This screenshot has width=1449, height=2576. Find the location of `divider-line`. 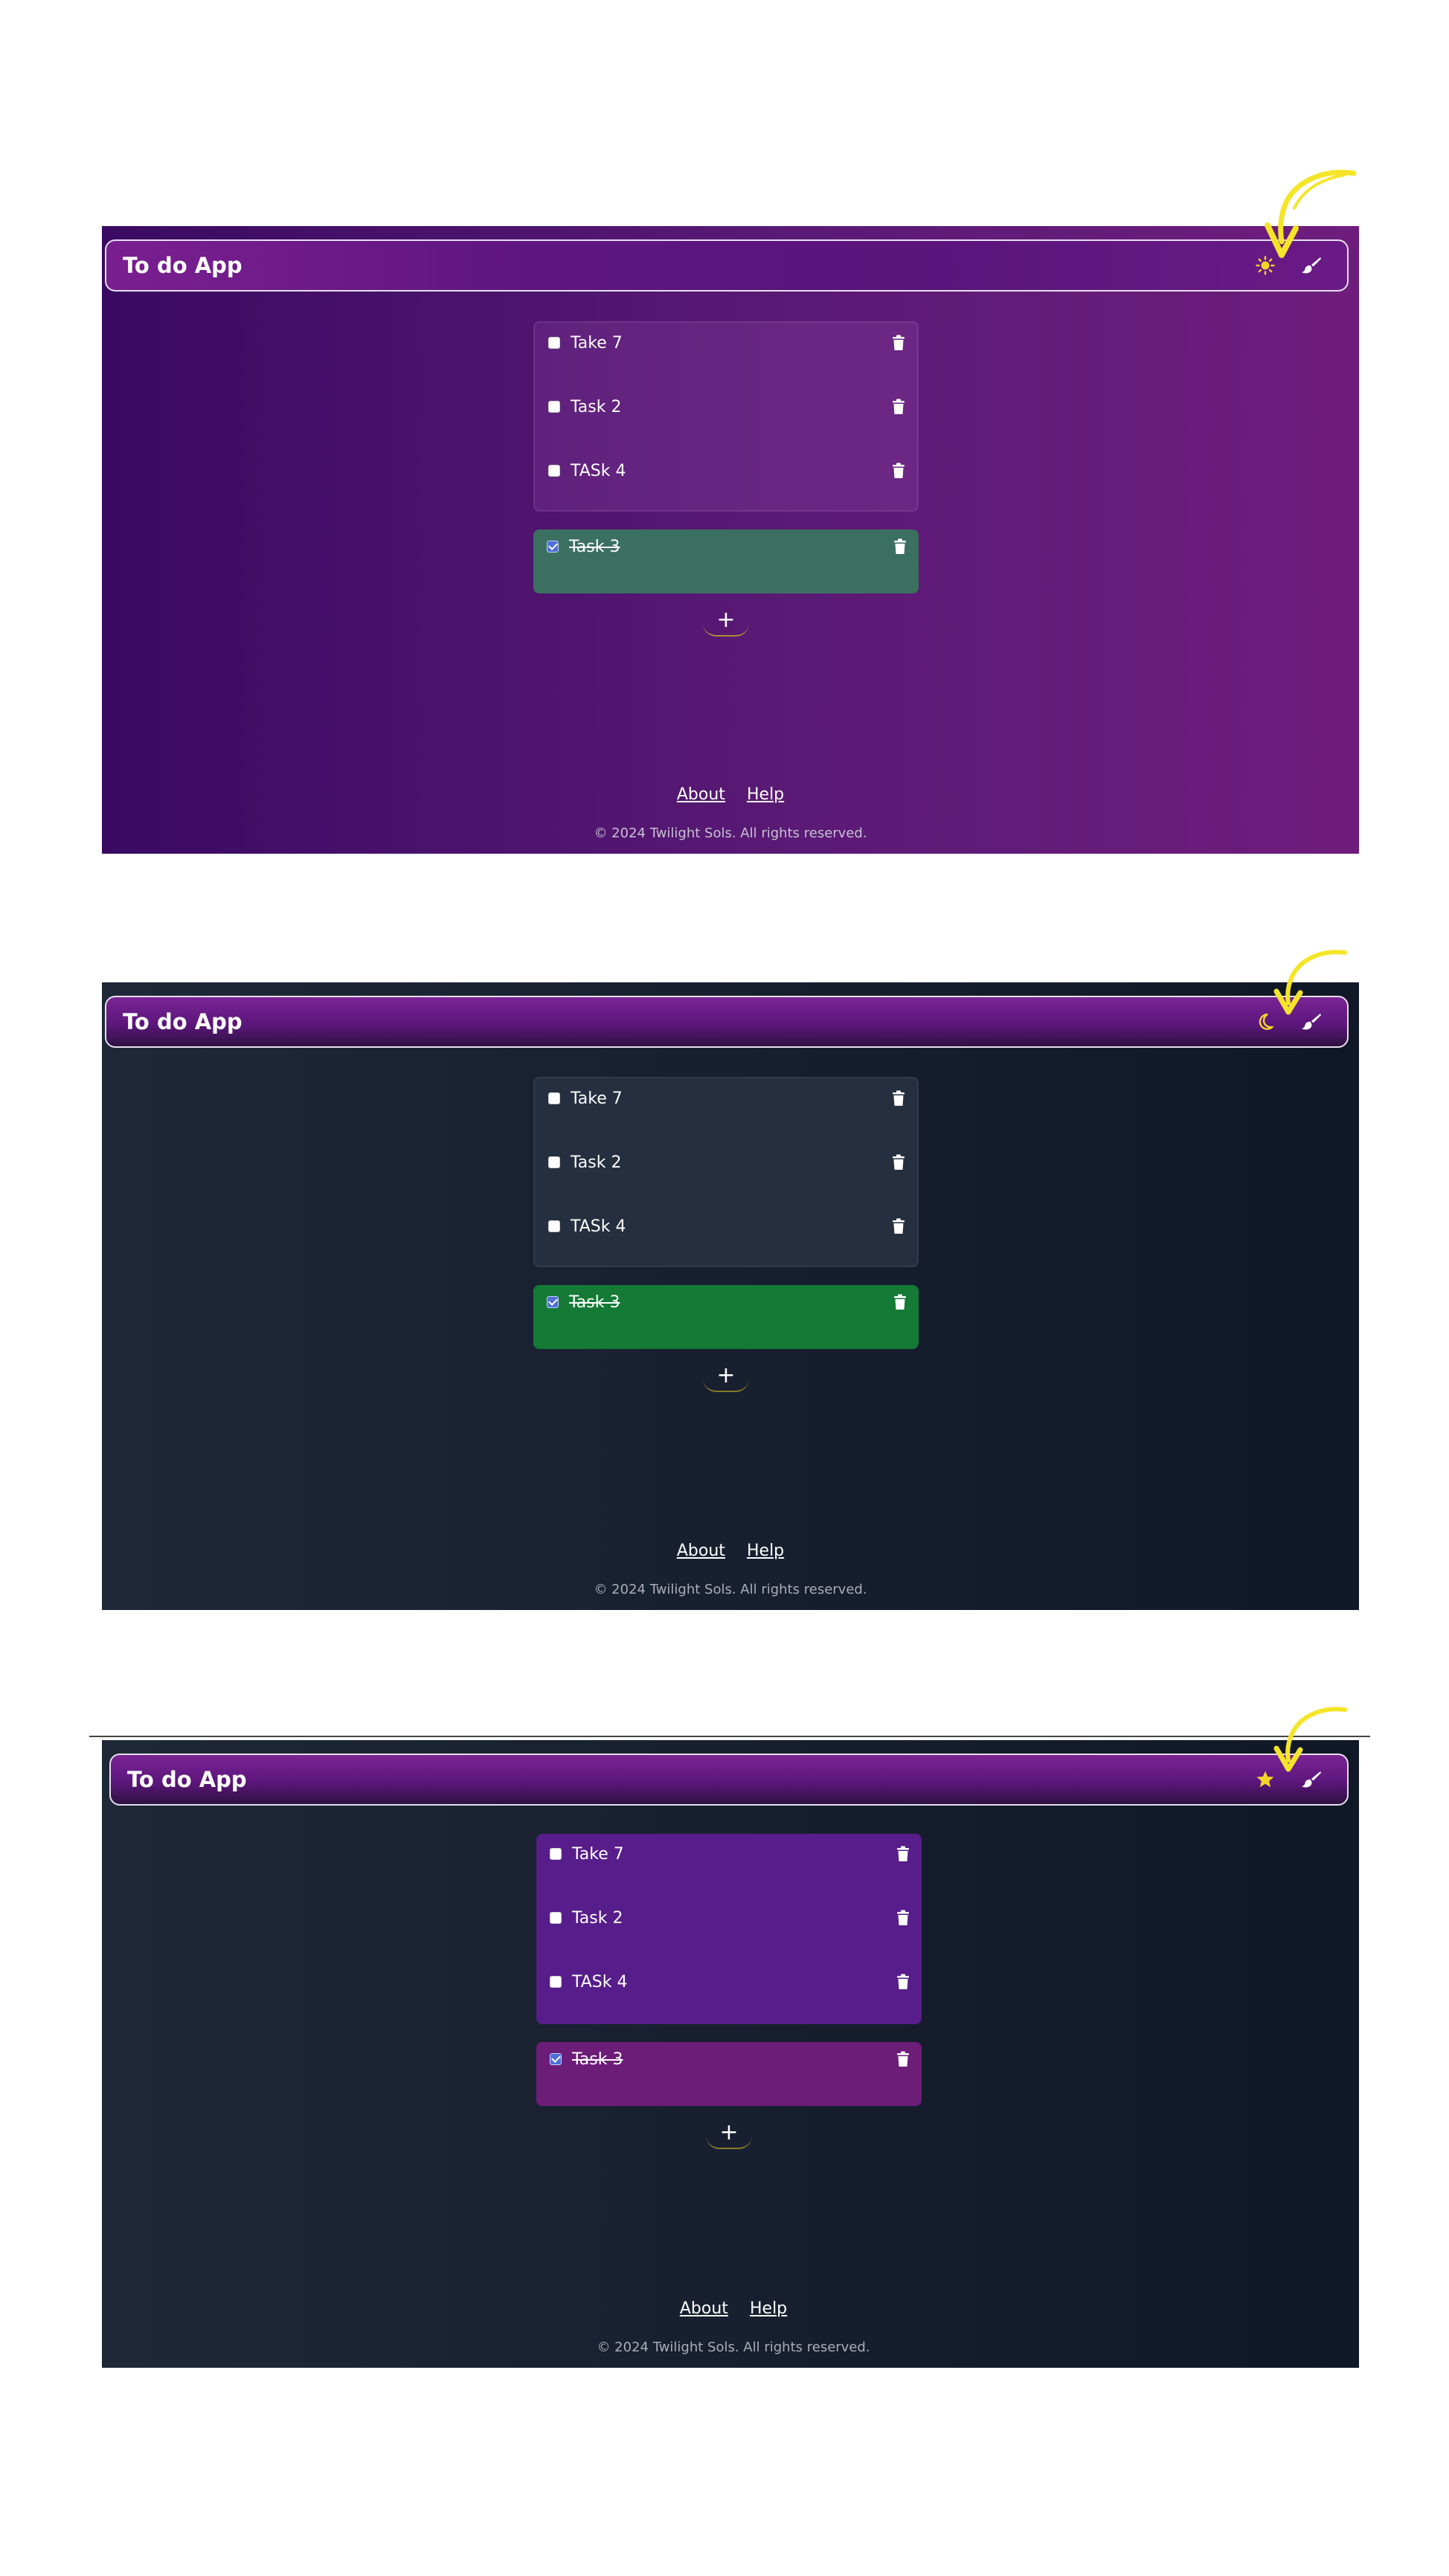

divider-line is located at coordinates (729, 1736).